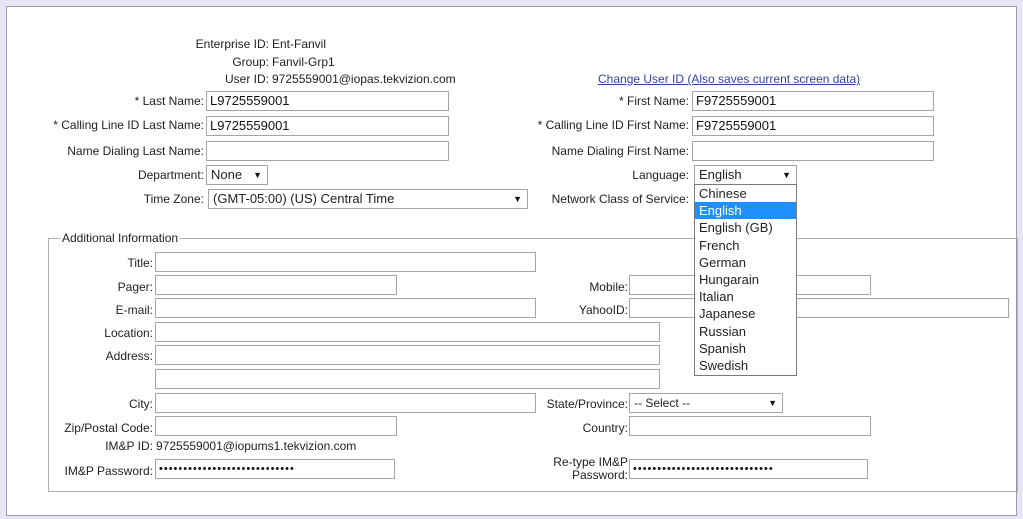 The height and width of the screenshot is (519, 1023). What do you see at coordinates (108, 471) in the screenshot?
I see `imp-password-label: IM&P Password:` at bounding box center [108, 471].